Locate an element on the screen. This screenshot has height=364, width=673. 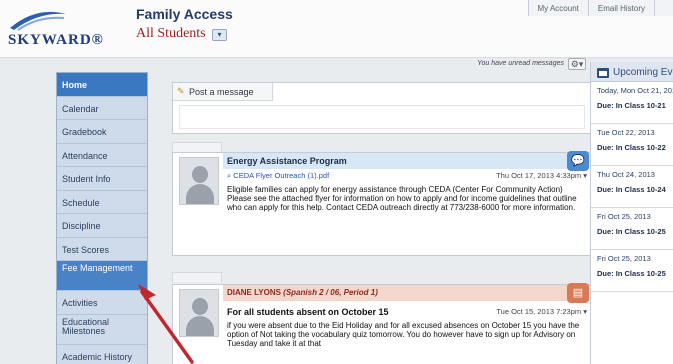
sidebar-item-activities: Activities is located at coordinates (102, 303).